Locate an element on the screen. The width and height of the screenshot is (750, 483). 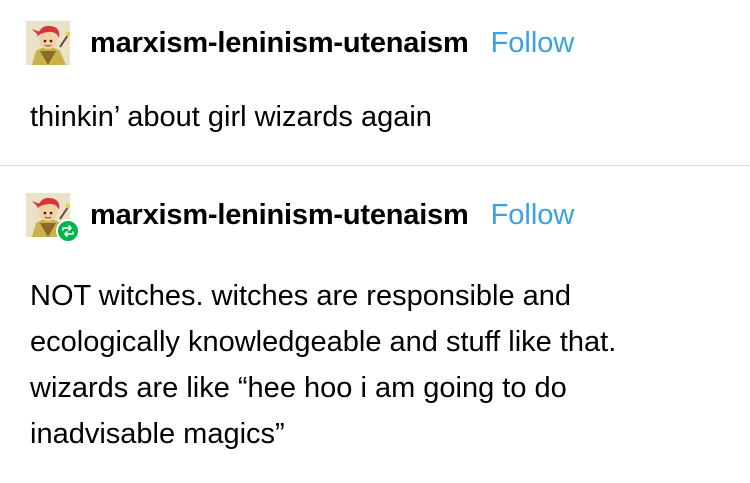
avatar-icon is located at coordinates (48, 43).